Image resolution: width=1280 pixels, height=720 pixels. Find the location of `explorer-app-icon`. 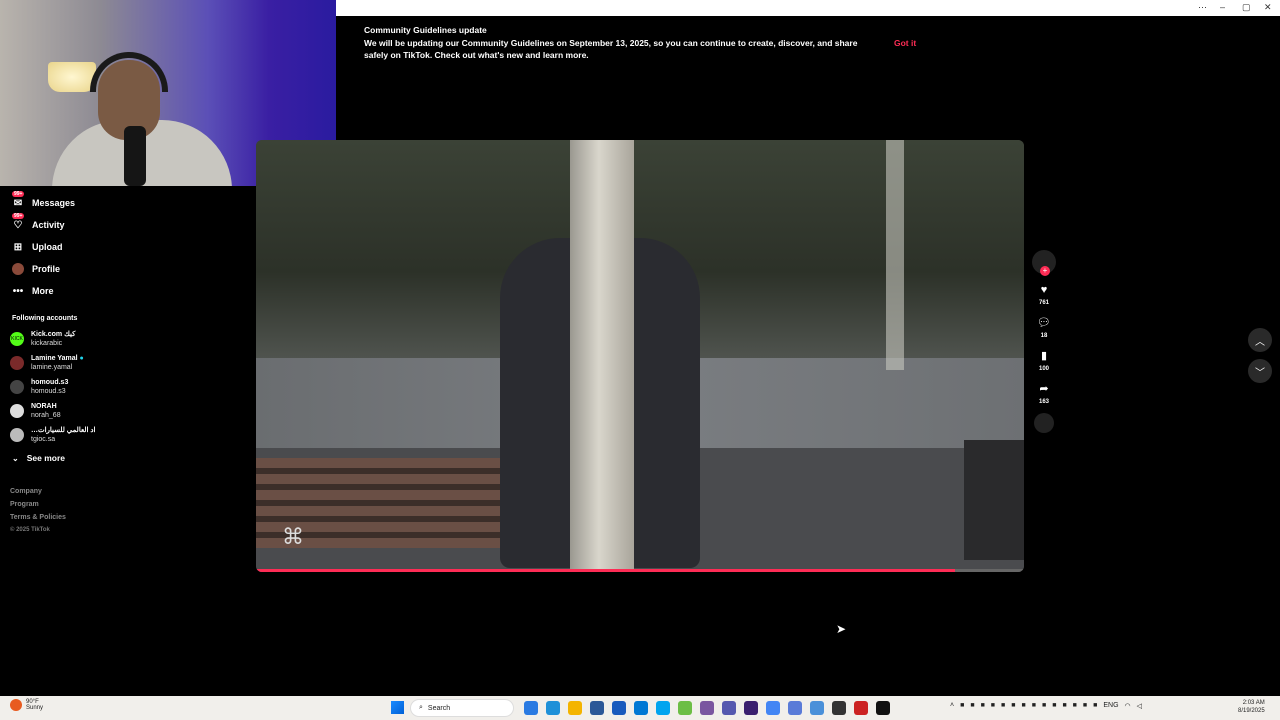

explorer-app-icon is located at coordinates (575, 708).